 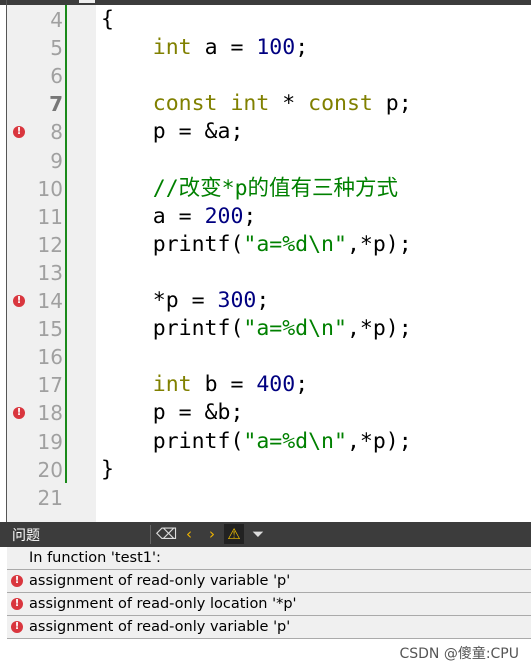 I want to click on code-line: *p = 300;, so click(x=185, y=301).